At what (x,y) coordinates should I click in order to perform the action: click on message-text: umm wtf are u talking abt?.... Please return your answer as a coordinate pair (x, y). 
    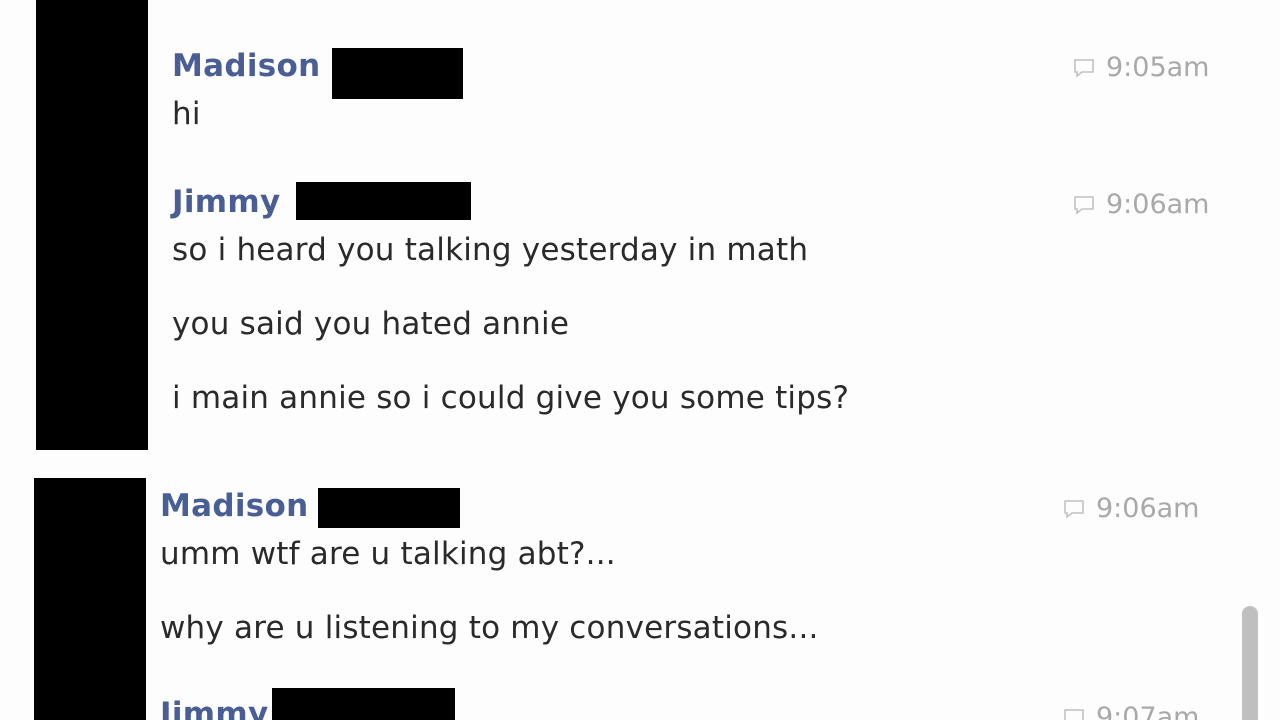
    Looking at the image, I should click on (388, 554).